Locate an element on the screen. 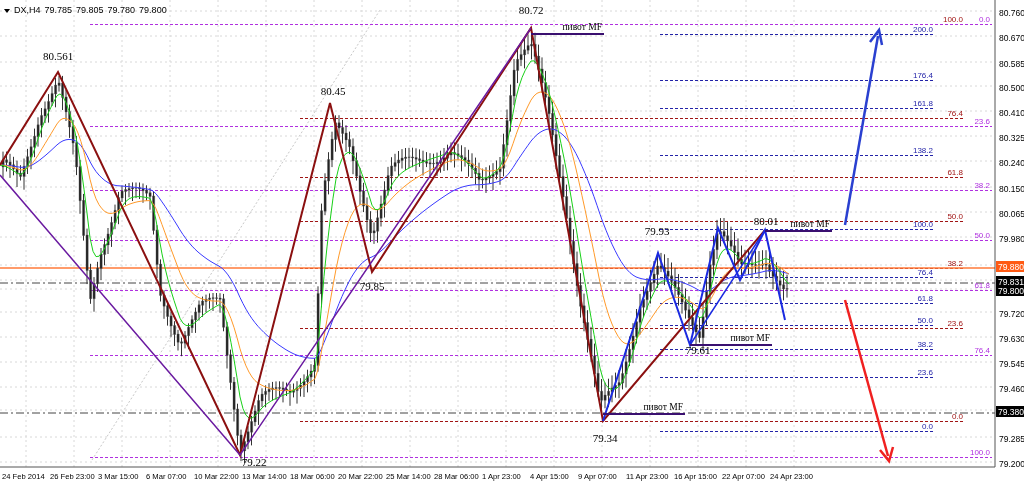  price-label: 80.670 is located at coordinates (1011, 38).